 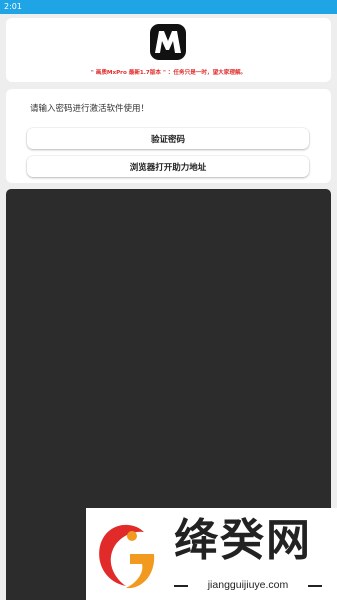 I want to click on version-notice: " 画质MxPro 最新1.7版本 " ：任务只是一时，望大家理解。, so click(x=168, y=73).